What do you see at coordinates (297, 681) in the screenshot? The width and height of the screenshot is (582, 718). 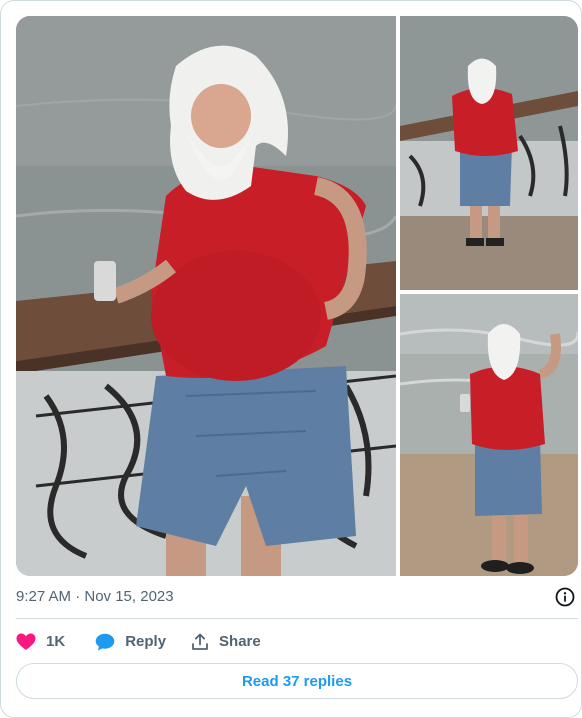 I see `read-replies-button: Read 37 replies` at bounding box center [297, 681].